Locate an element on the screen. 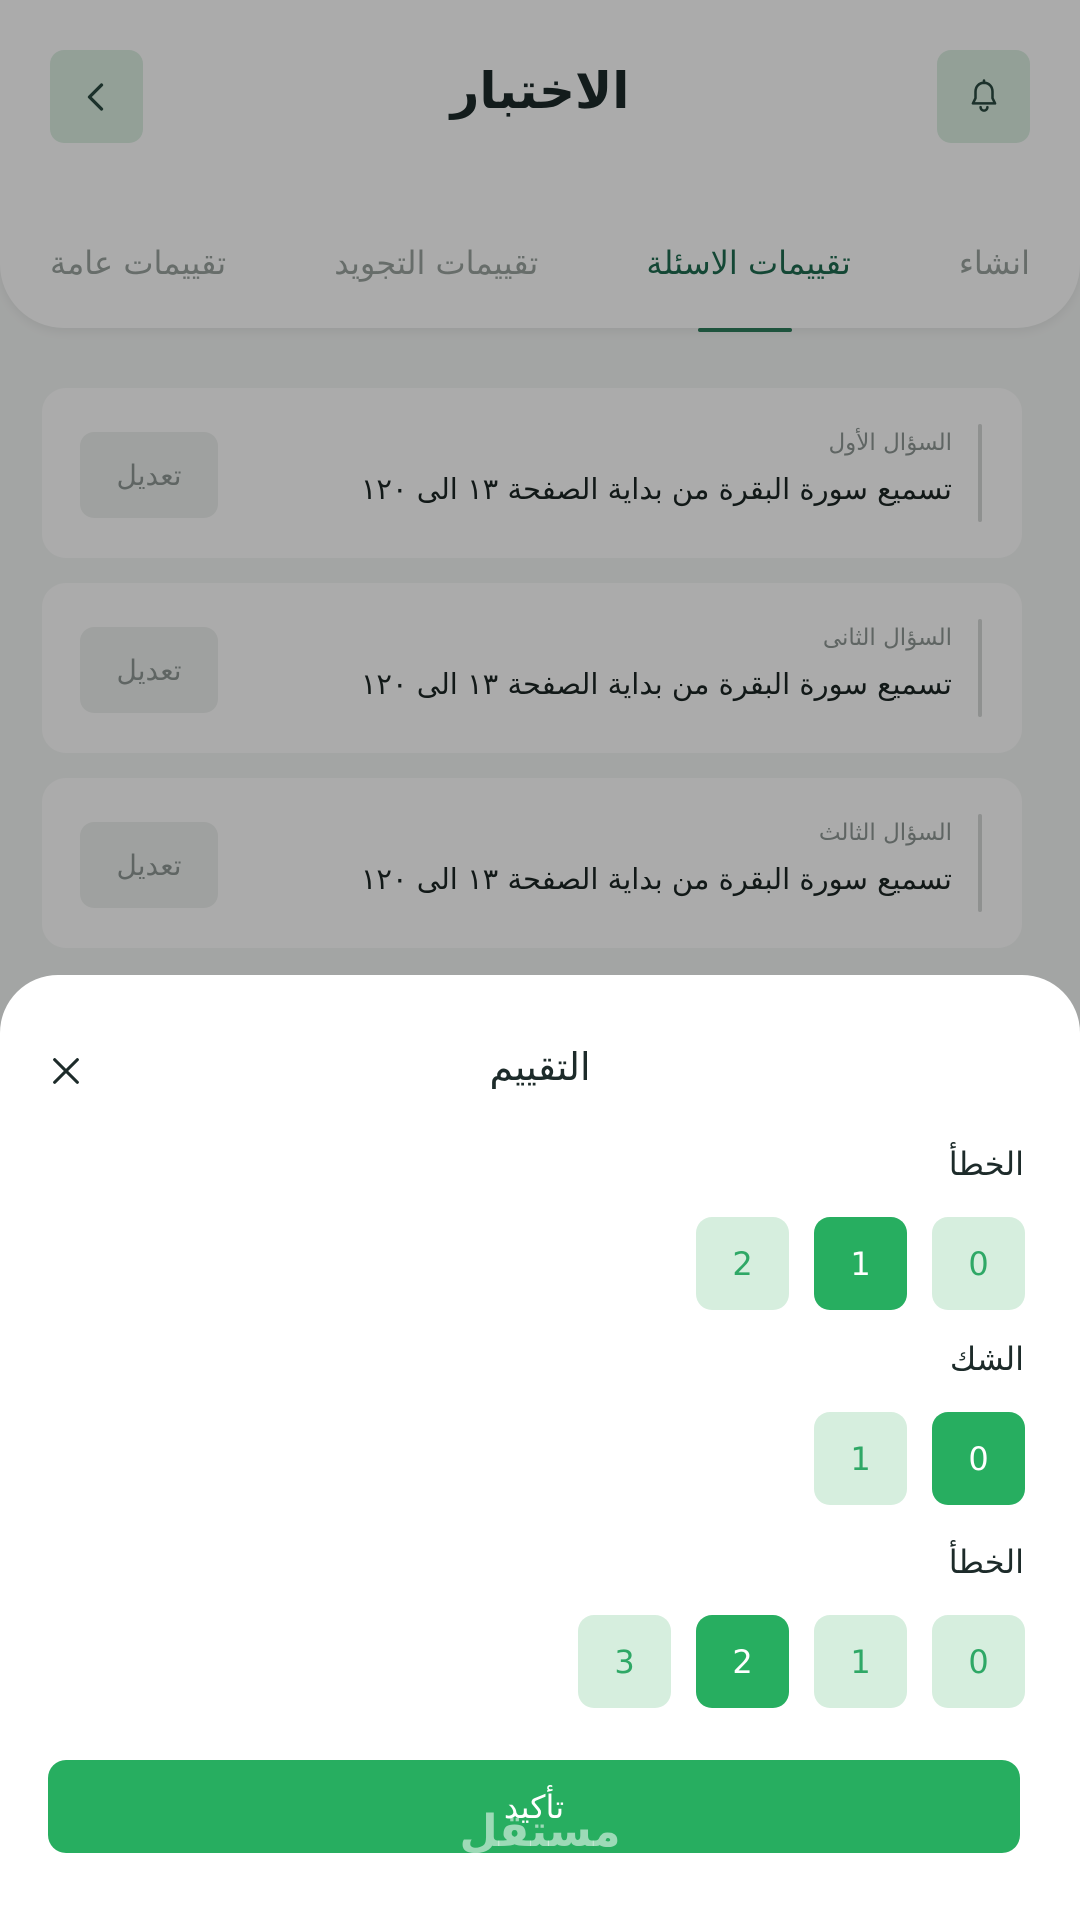 This screenshot has height=1920, width=1080. rating-option: 3 is located at coordinates (624, 1661).